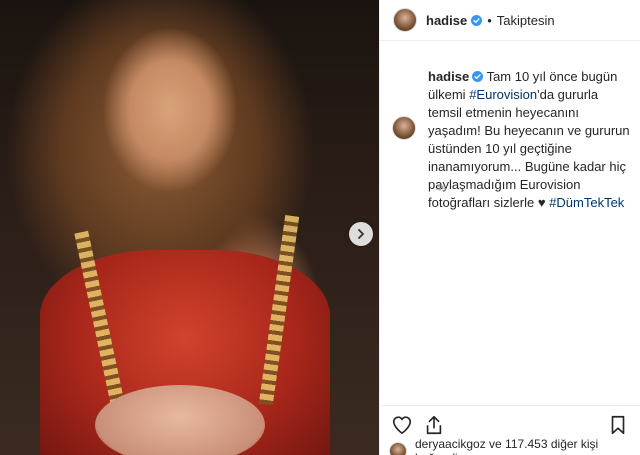 The image size is (640, 455). What do you see at coordinates (448, 76) in the screenshot?
I see `caption-username: hadise` at bounding box center [448, 76].